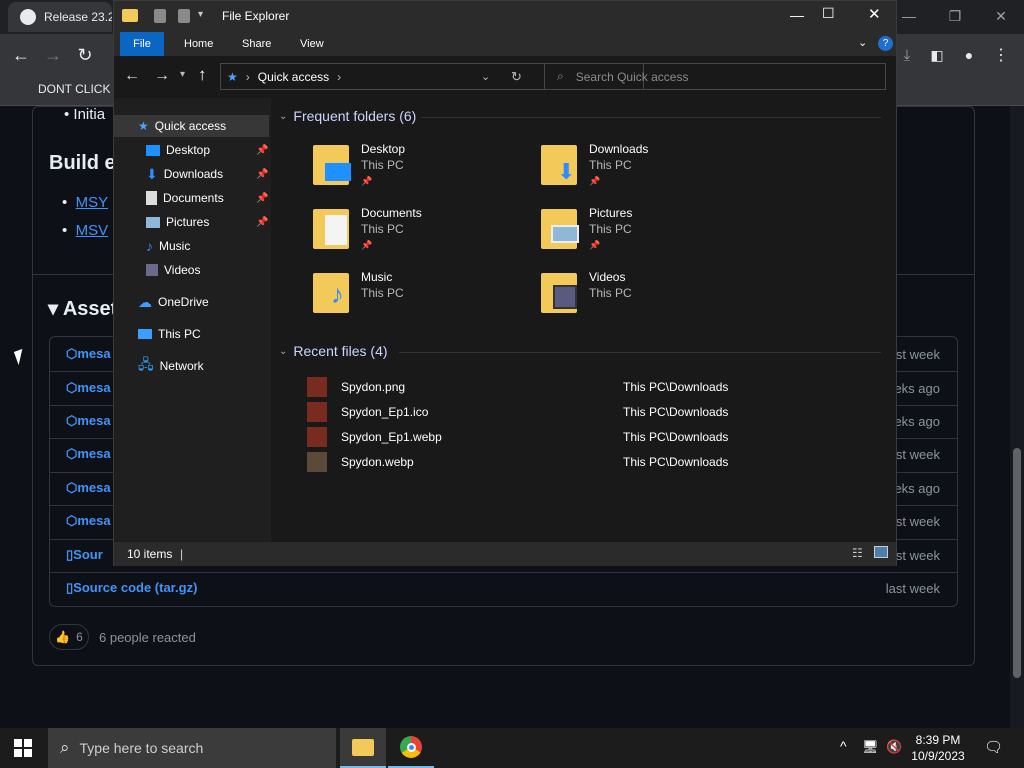 The image size is (1024, 768). I want to click on recent-files-header: ⌄ Recent files (4), so click(333, 351).